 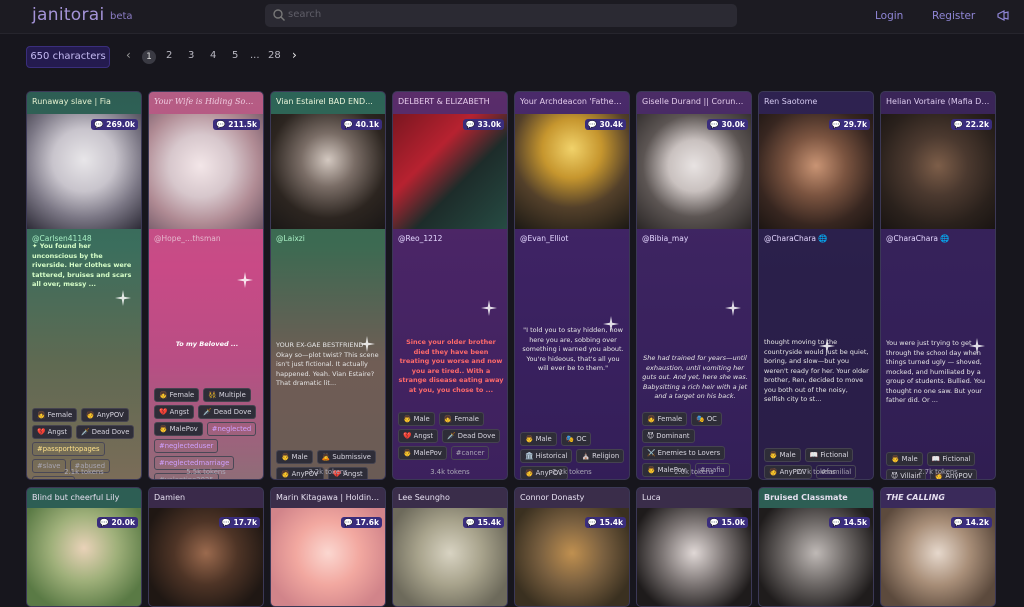 What do you see at coordinates (694, 472) in the screenshot?
I see `token-count: 2.0k tokens` at bounding box center [694, 472].